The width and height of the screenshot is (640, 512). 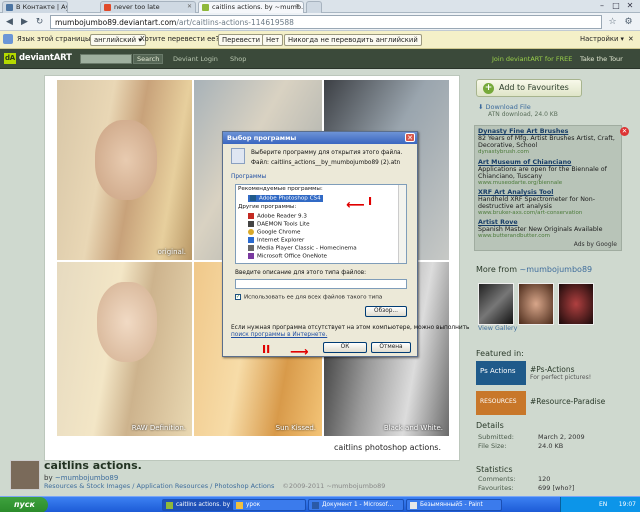 I want to click on tab-caitlins-actions: caitlins actions. by ~mumb… ✕, so click(x=251, y=7).